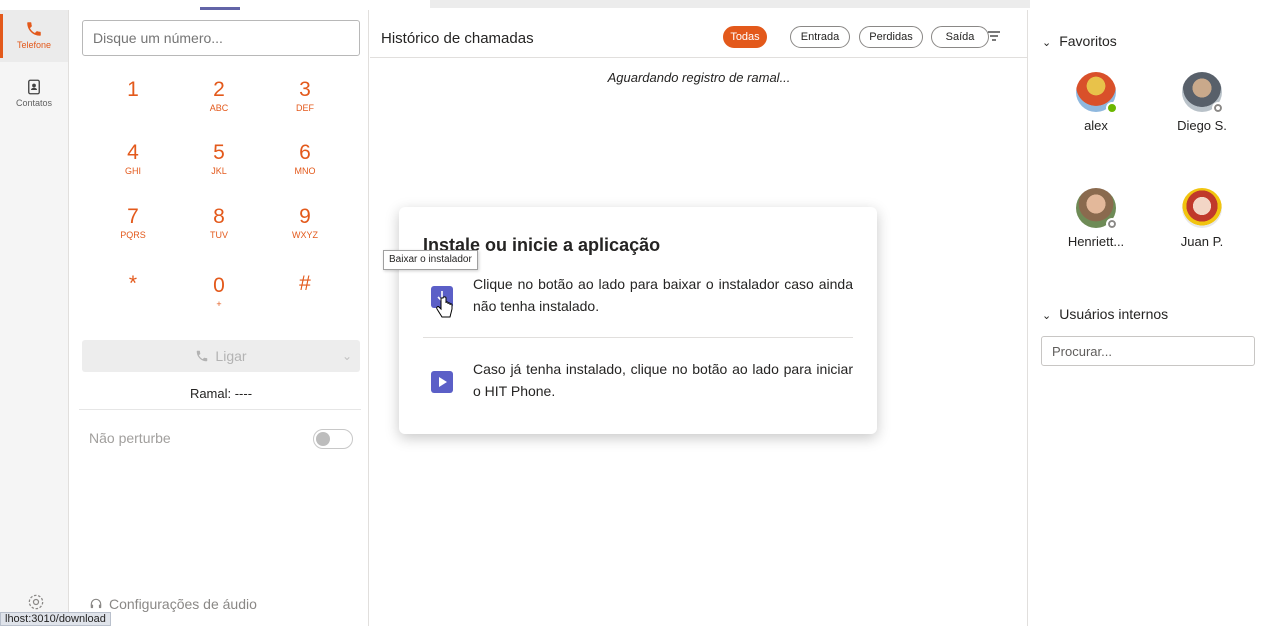 The width and height of the screenshot is (1274, 626). I want to click on ramal-status: Ramal: ----, so click(221, 393).